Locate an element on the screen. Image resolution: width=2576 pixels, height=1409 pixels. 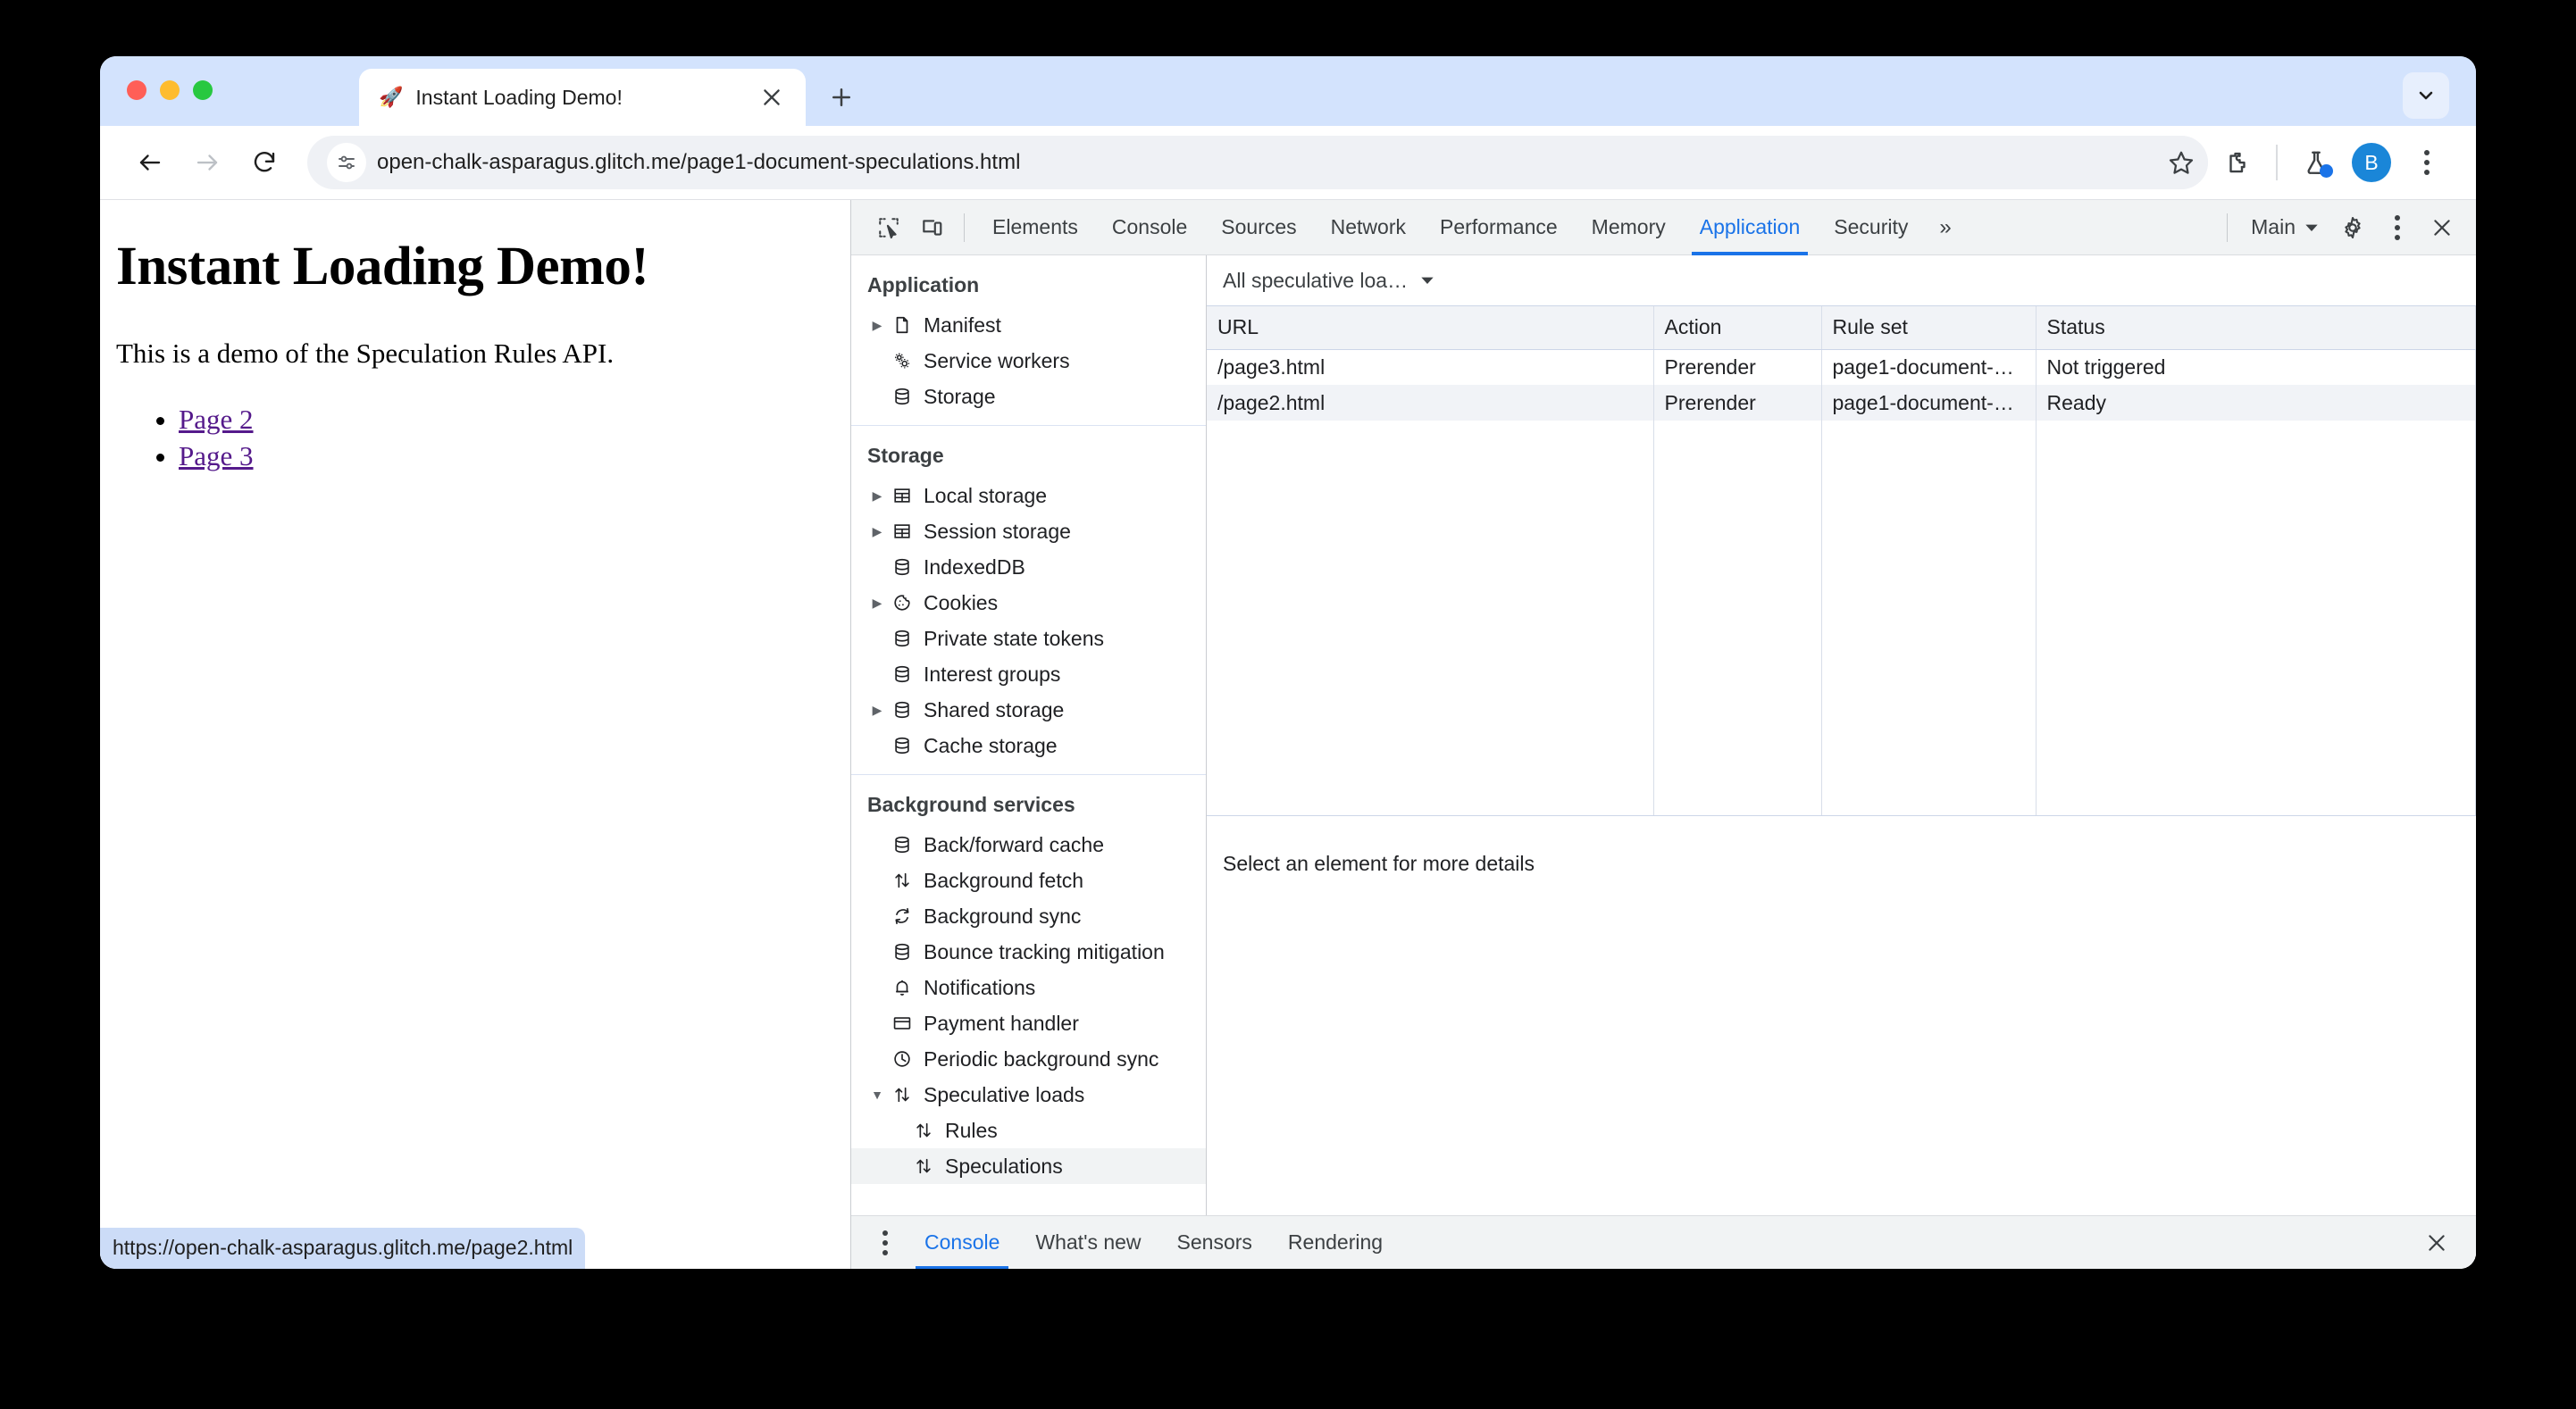
table-header-row: URL Action Rule set Status is located at coordinates (1842, 328).